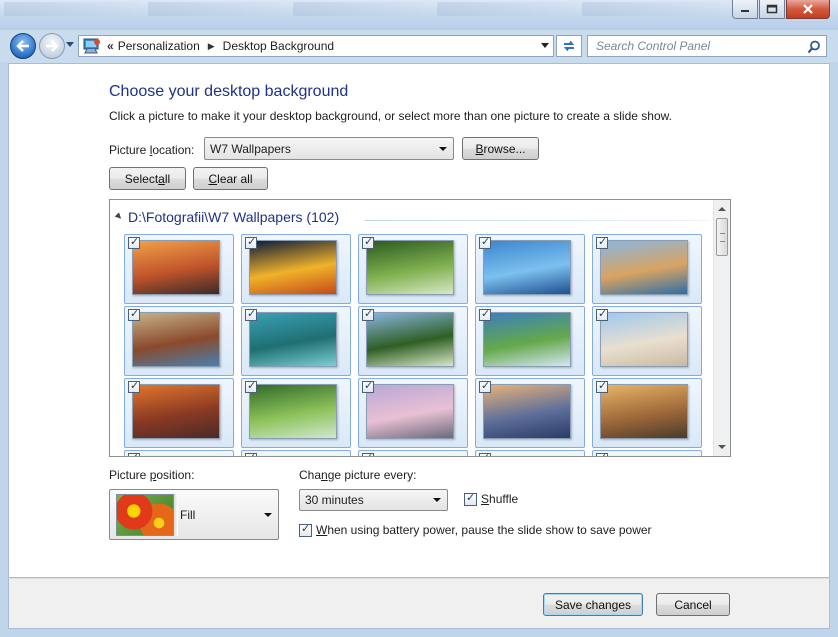  I want to click on wallpaper-thumbnail-river-gorge, so click(179, 341).